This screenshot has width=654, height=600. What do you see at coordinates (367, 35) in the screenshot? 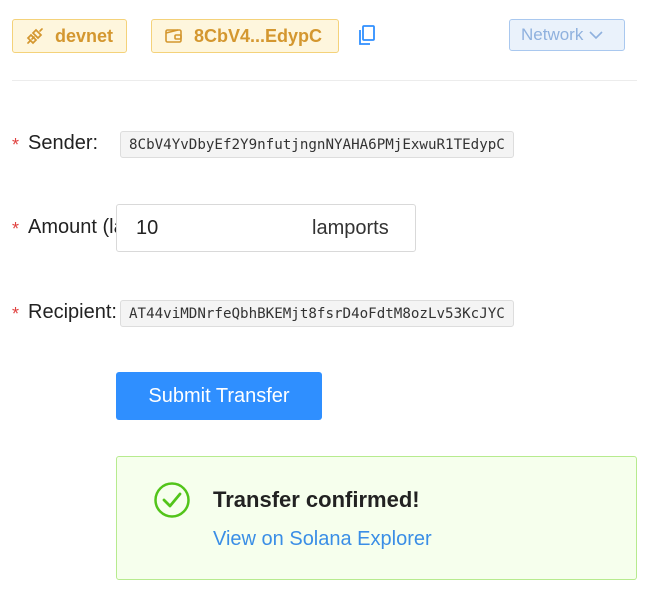
I see `copy-icon` at bounding box center [367, 35].